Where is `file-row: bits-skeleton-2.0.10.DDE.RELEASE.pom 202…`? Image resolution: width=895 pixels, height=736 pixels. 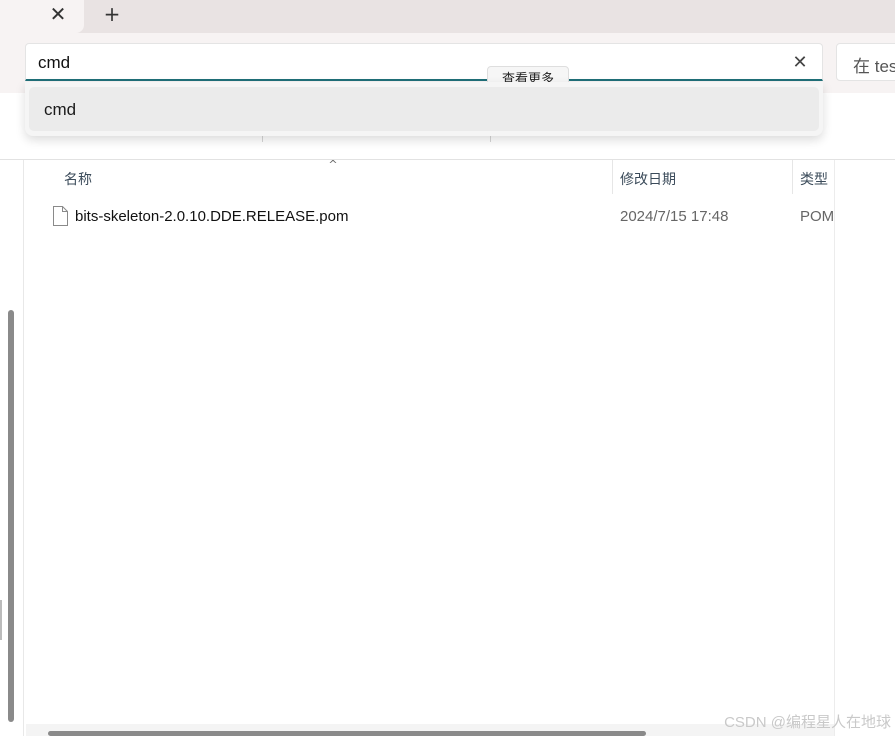 file-row: bits-skeleton-2.0.10.DDE.RELEASE.pom 202… is located at coordinates (429, 216).